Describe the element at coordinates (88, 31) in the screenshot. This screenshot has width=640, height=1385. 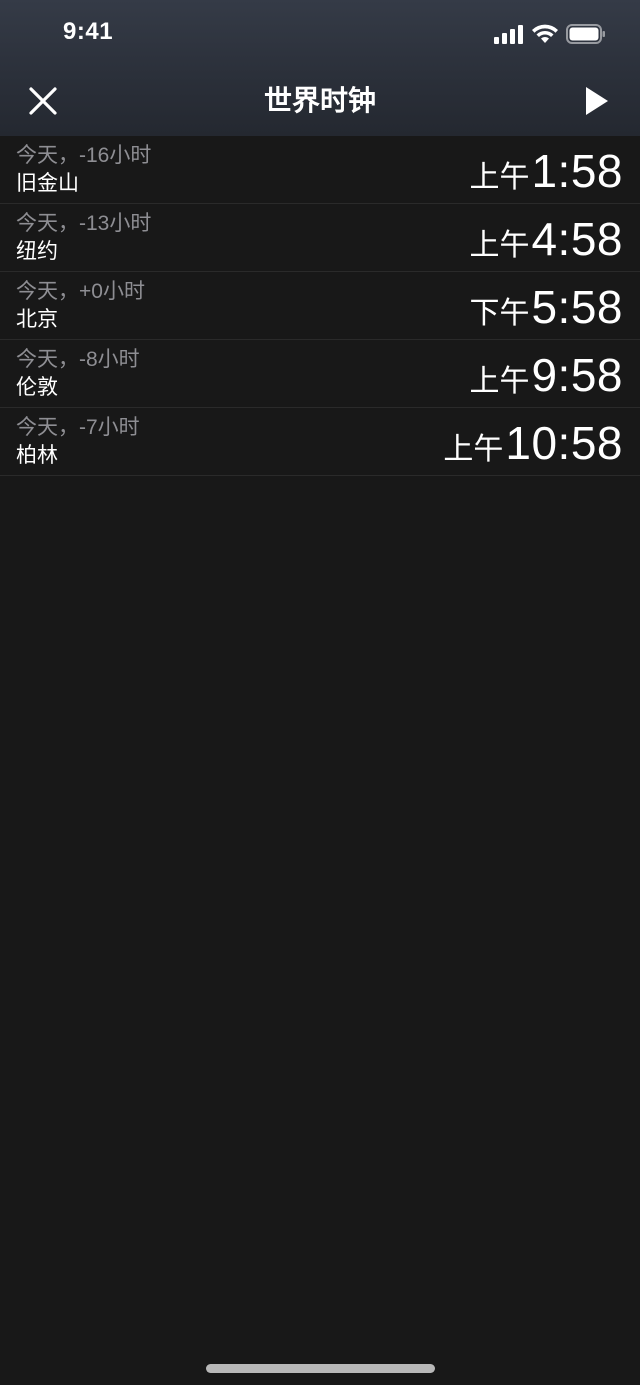
I see `status-bar-time: 9:41` at that location.